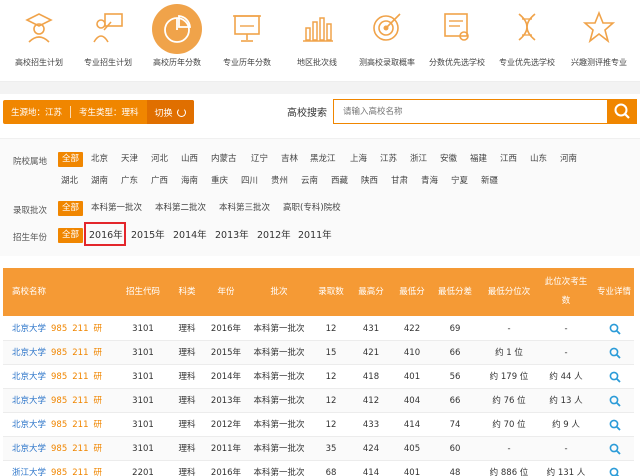  Describe the element at coordinates (69, 181) in the screenshot. I see `location-chip: 湖北` at that location.